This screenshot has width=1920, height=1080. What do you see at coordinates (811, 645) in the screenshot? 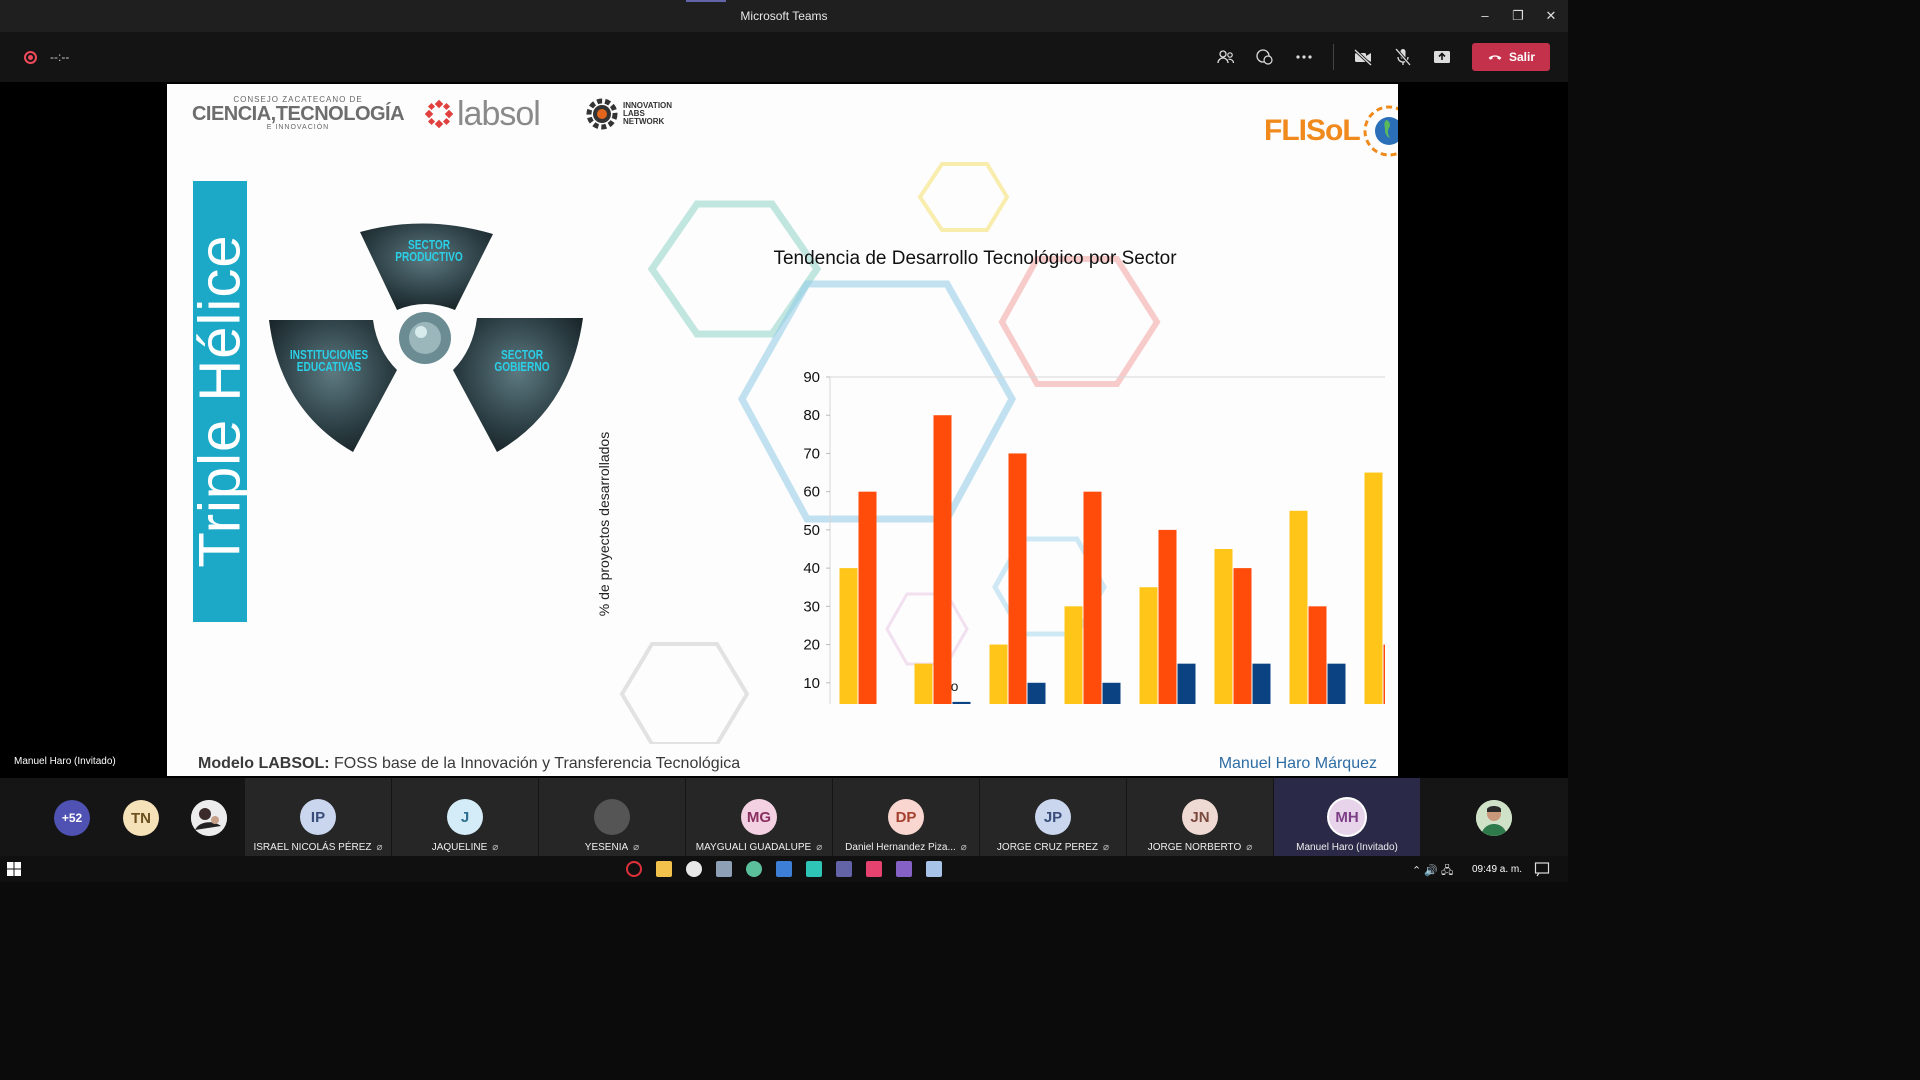
I see `y-tick-label: 20` at bounding box center [811, 645].